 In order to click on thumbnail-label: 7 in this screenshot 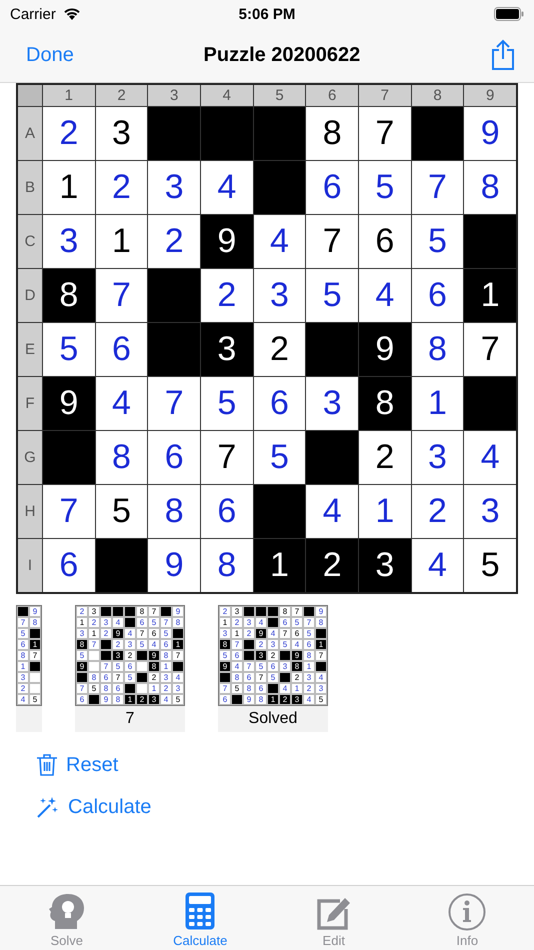, I will do `click(130, 719)`.